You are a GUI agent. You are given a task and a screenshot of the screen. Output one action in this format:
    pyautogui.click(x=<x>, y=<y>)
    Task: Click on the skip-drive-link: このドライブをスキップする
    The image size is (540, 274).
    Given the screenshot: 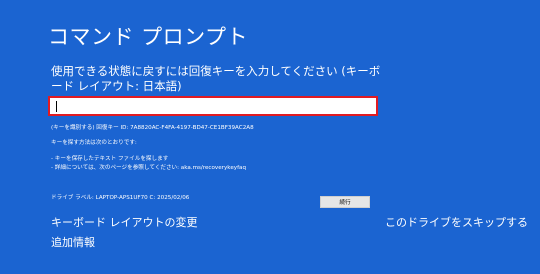 What is the action you would take?
    pyautogui.click(x=456, y=222)
    